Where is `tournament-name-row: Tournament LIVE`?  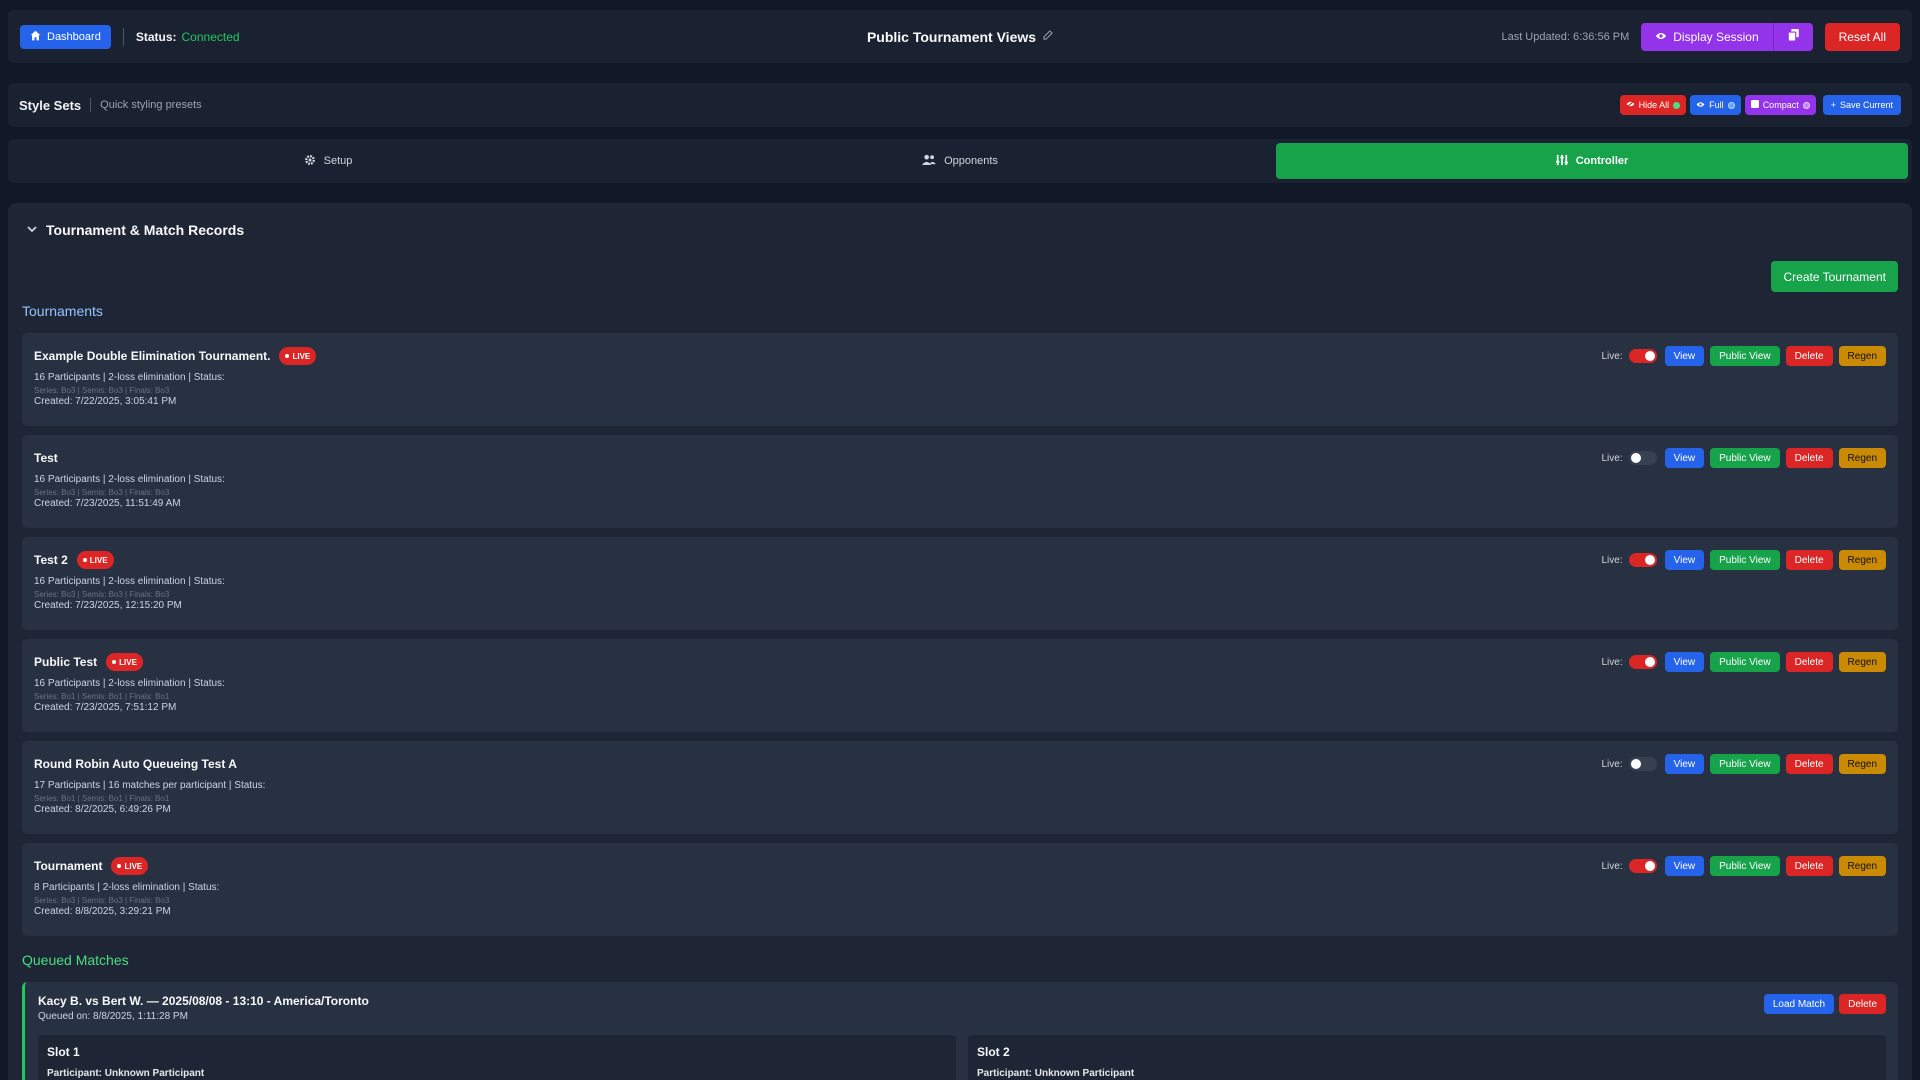 tournament-name-row: Tournament LIVE is located at coordinates (126, 866).